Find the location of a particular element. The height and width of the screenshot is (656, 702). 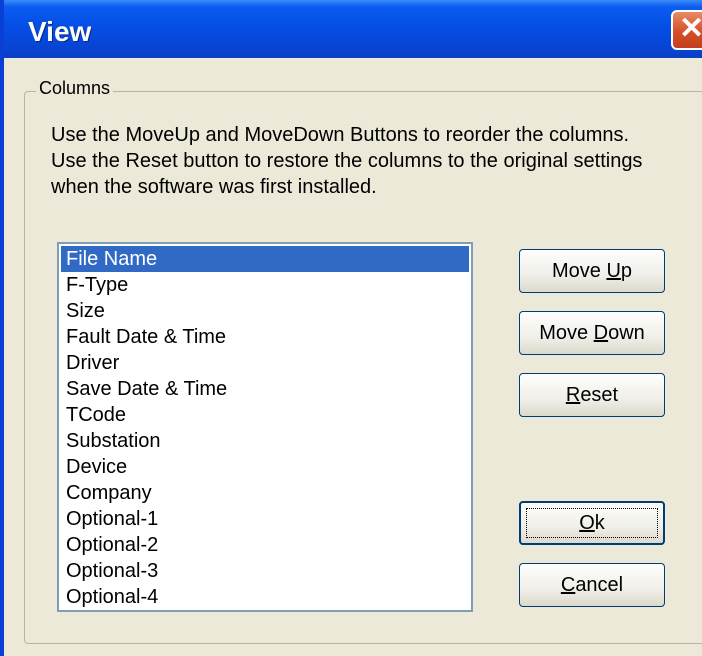

list-item-substation: Substation is located at coordinates (265, 441).